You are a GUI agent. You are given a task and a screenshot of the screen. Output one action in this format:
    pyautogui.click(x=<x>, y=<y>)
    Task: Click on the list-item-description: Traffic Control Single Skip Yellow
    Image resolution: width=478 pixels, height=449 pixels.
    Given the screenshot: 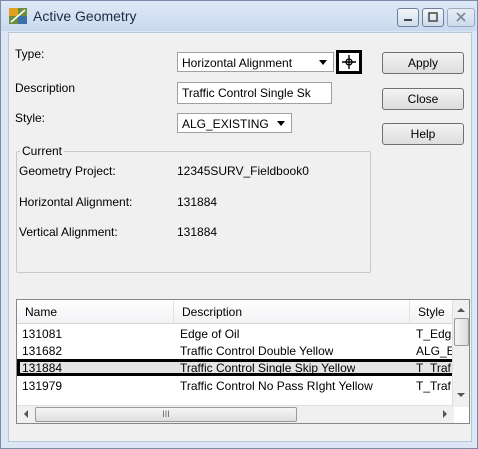 What is the action you would take?
    pyautogui.click(x=268, y=368)
    